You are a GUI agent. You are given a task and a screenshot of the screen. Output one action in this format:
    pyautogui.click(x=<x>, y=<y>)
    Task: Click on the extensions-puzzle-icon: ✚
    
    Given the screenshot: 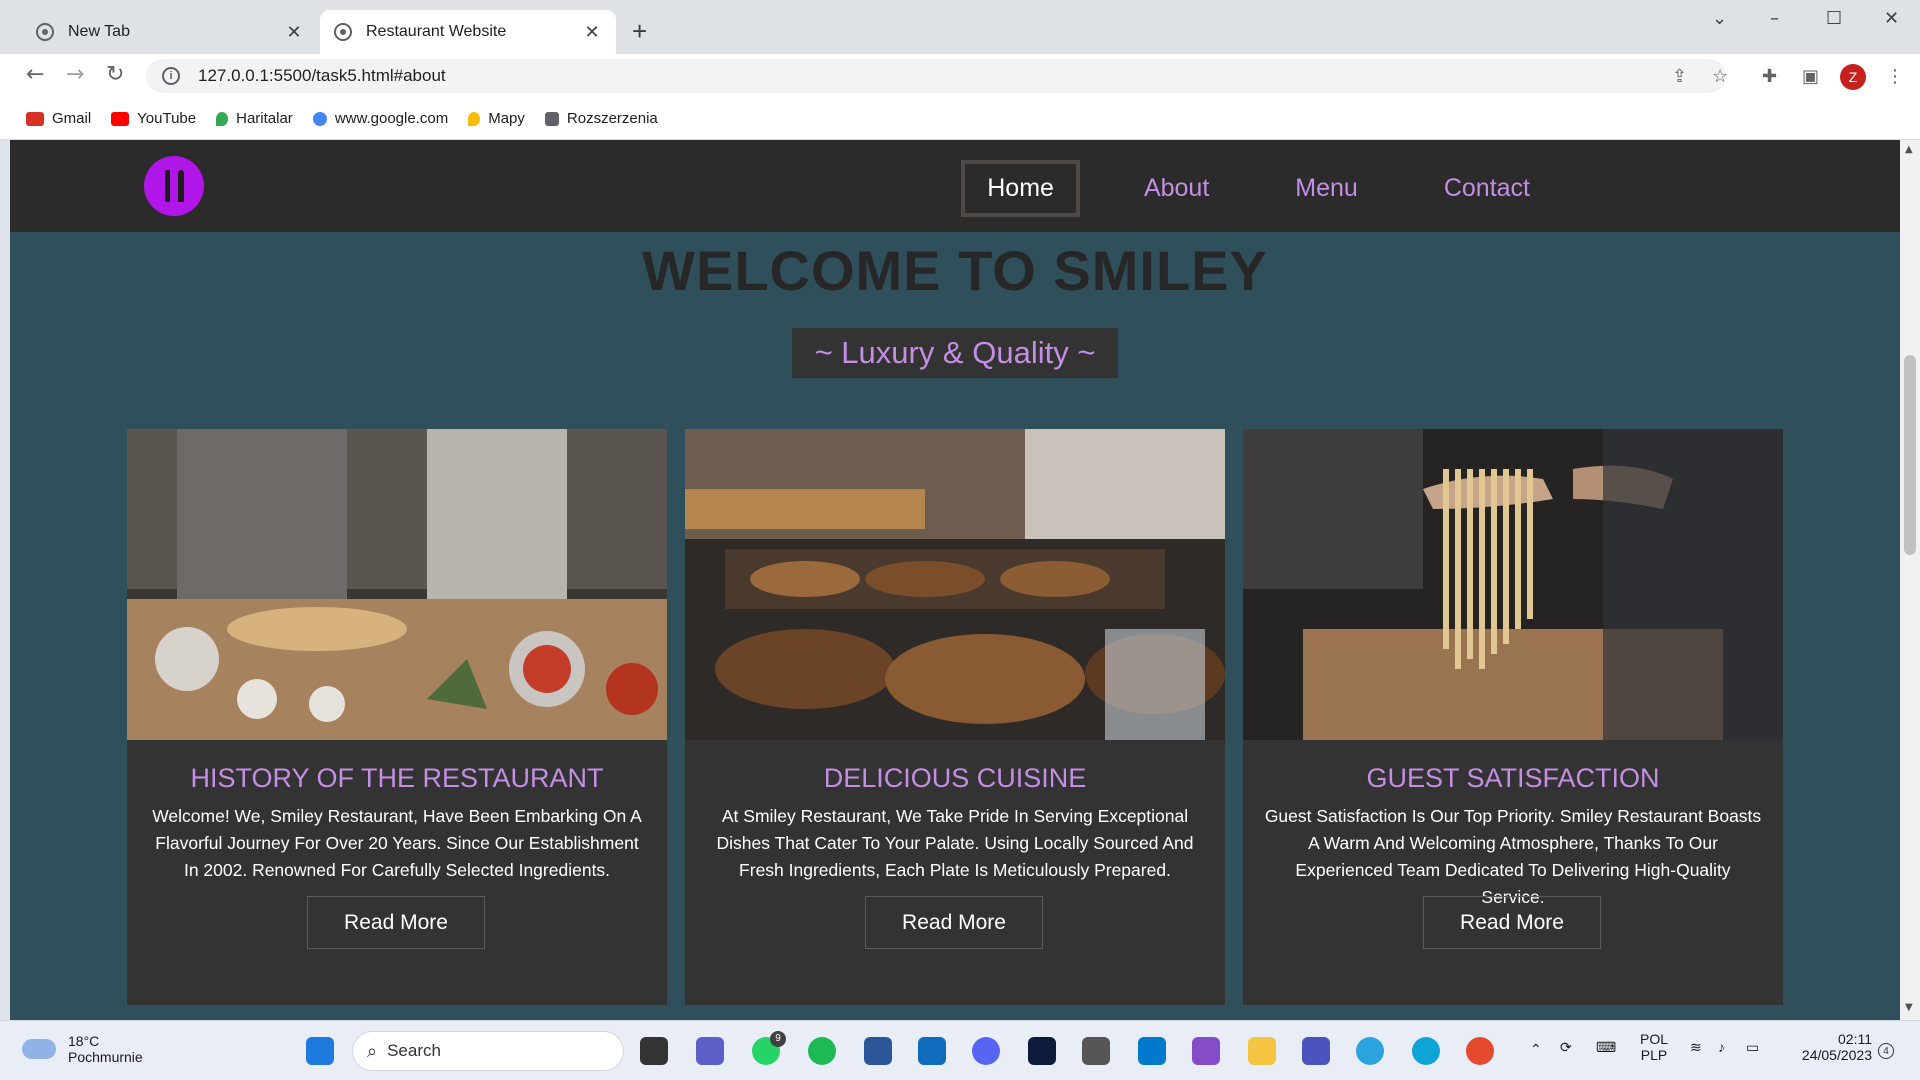 What is the action you would take?
    pyautogui.click(x=1769, y=76)
    